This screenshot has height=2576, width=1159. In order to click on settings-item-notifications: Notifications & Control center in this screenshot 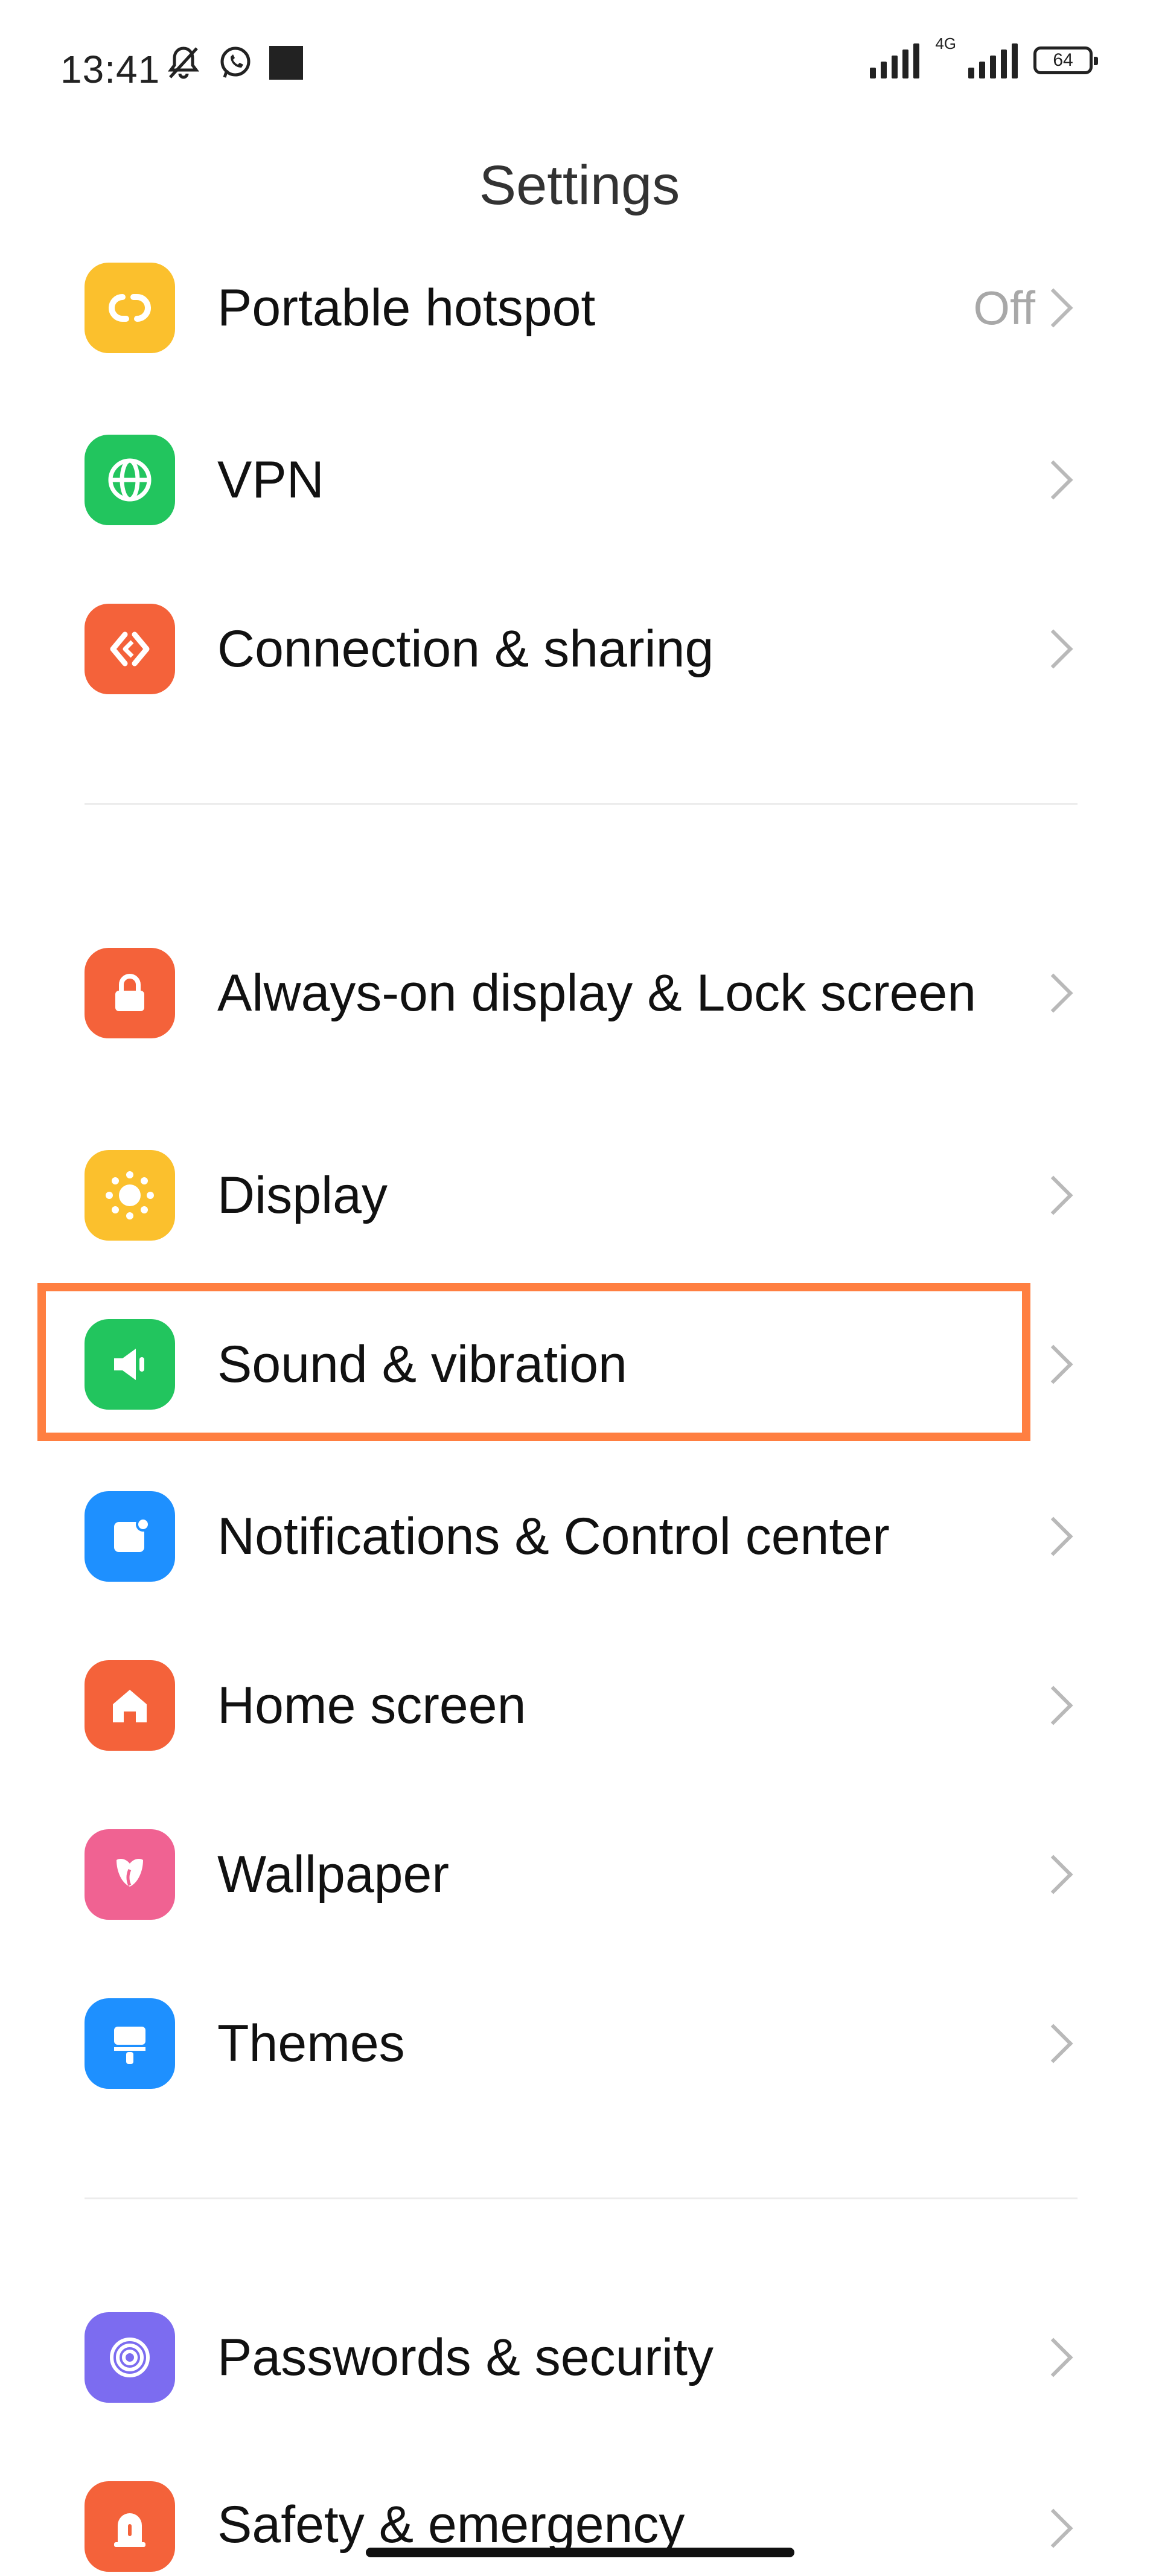, I will do `click(579, 1537)`.